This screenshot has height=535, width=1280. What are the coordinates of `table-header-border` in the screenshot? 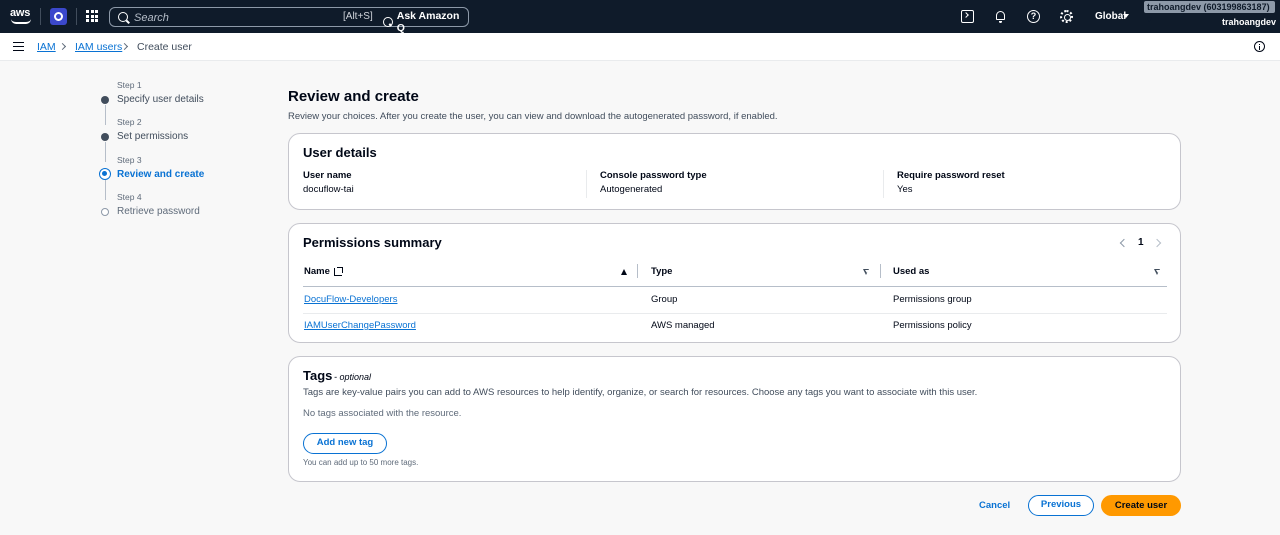 It's located at (735, 286).